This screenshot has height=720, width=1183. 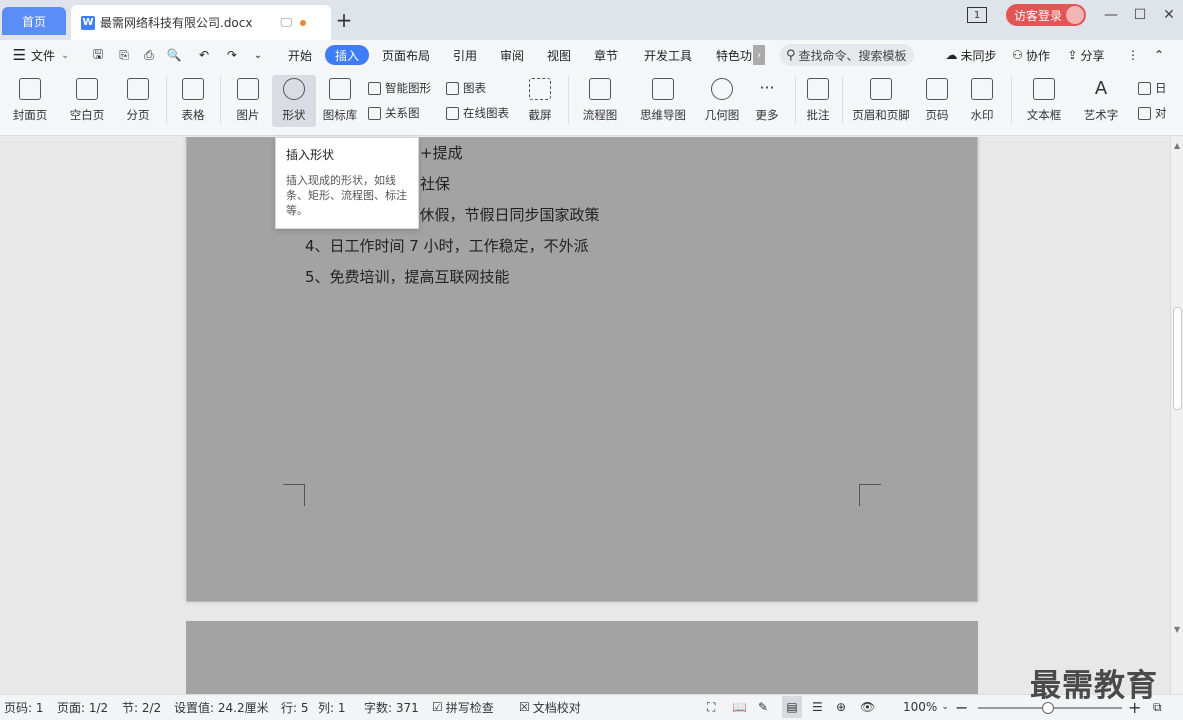 I want to click on table-button: 表格, so click(x=193, y=102).